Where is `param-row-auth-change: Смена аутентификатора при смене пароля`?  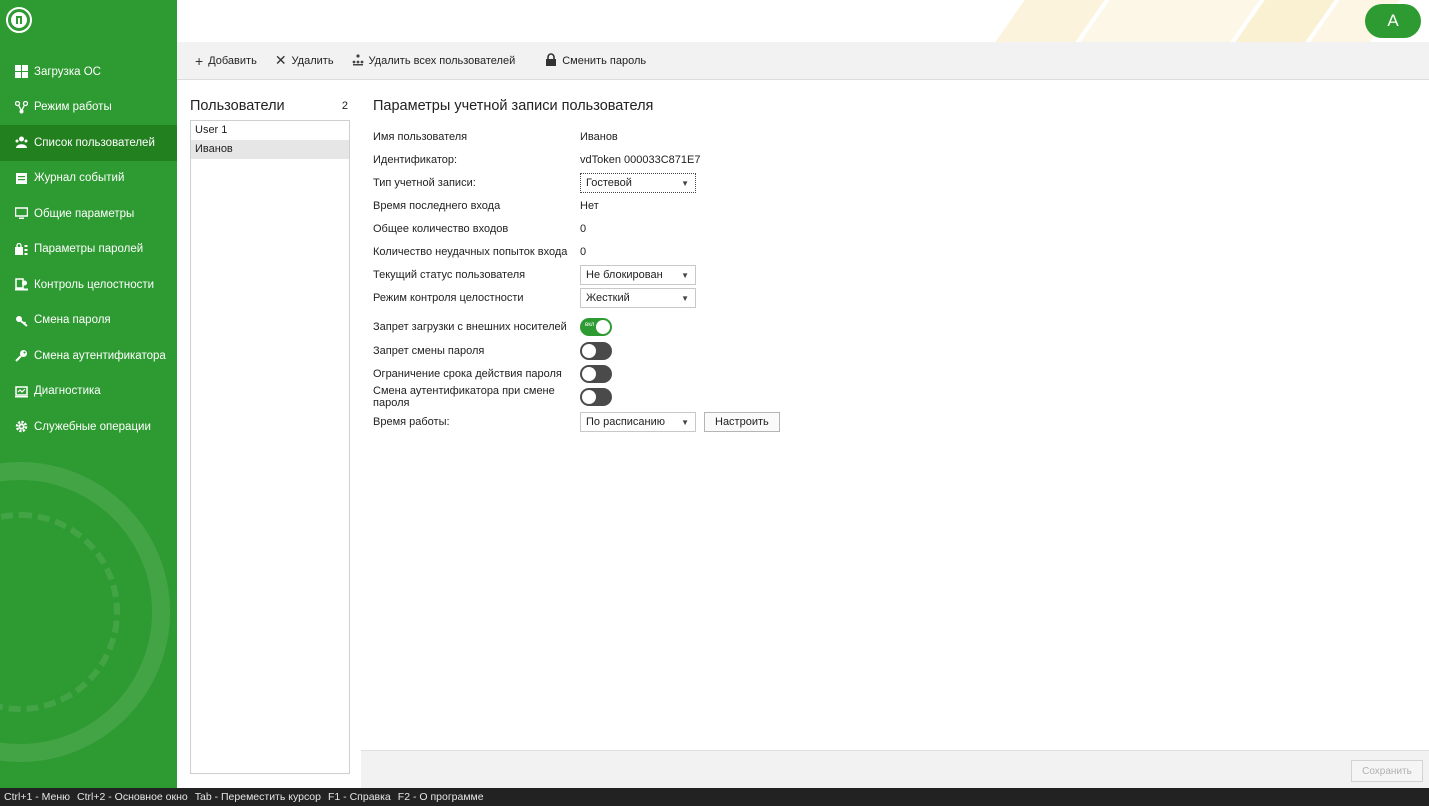
param-row-auth-change: Смена аутентификатора при смене пароля is located at coordinates (492, 397).